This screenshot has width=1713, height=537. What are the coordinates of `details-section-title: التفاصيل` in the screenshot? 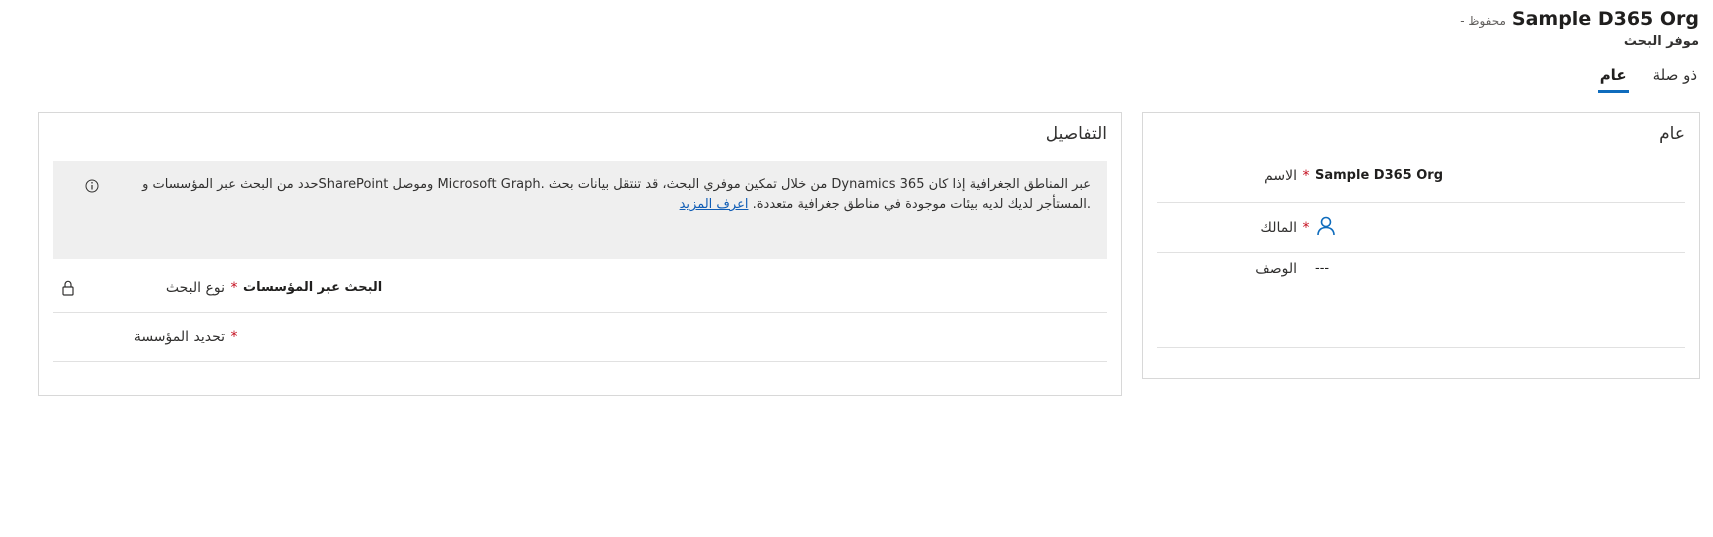 It's located at (1076, 134).